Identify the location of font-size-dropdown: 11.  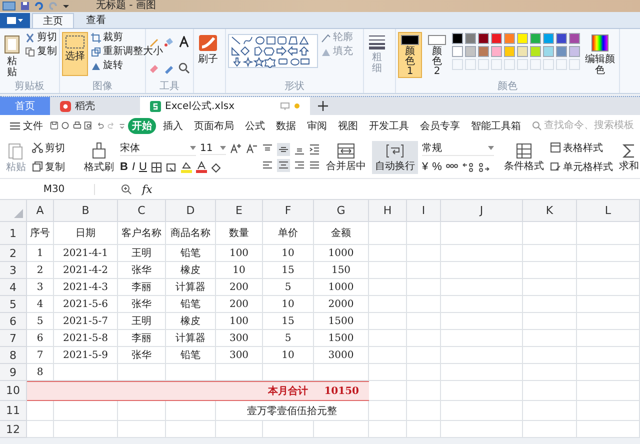
(213, 148).